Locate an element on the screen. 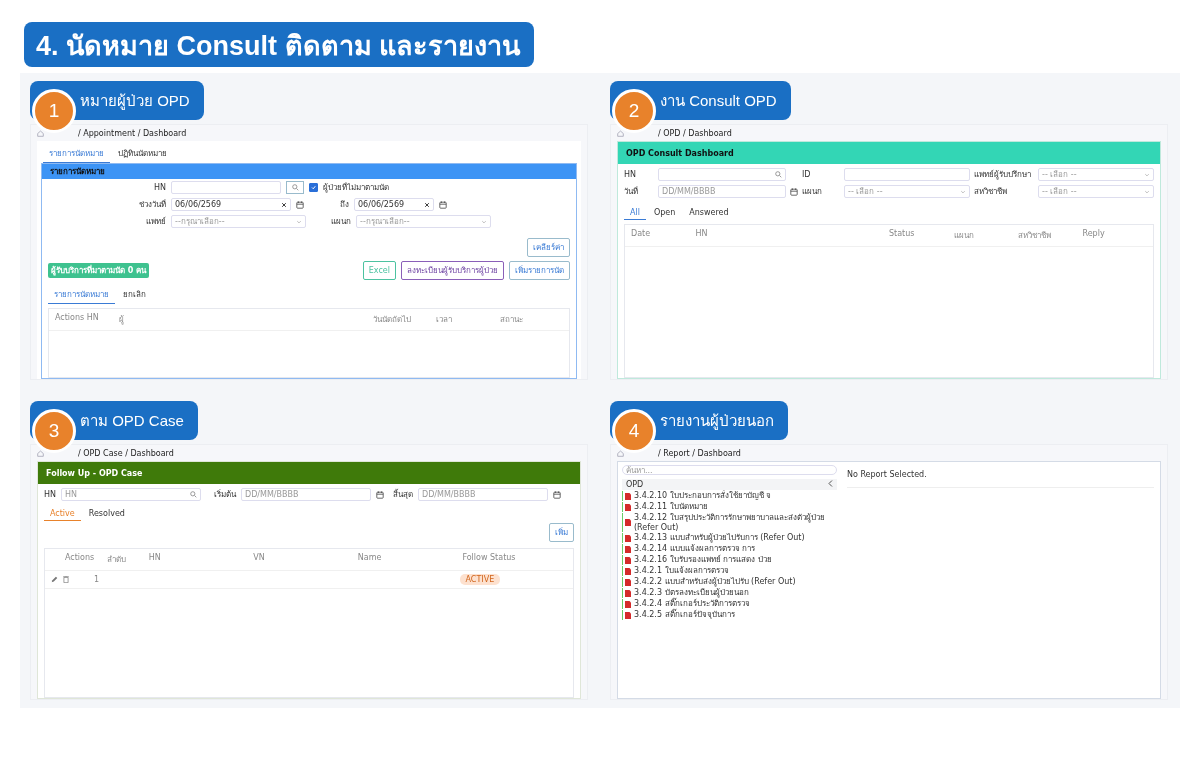 The image size is (1180, 760). column-header: สหวิชาชีพ is located at coordinates (1034, 235).